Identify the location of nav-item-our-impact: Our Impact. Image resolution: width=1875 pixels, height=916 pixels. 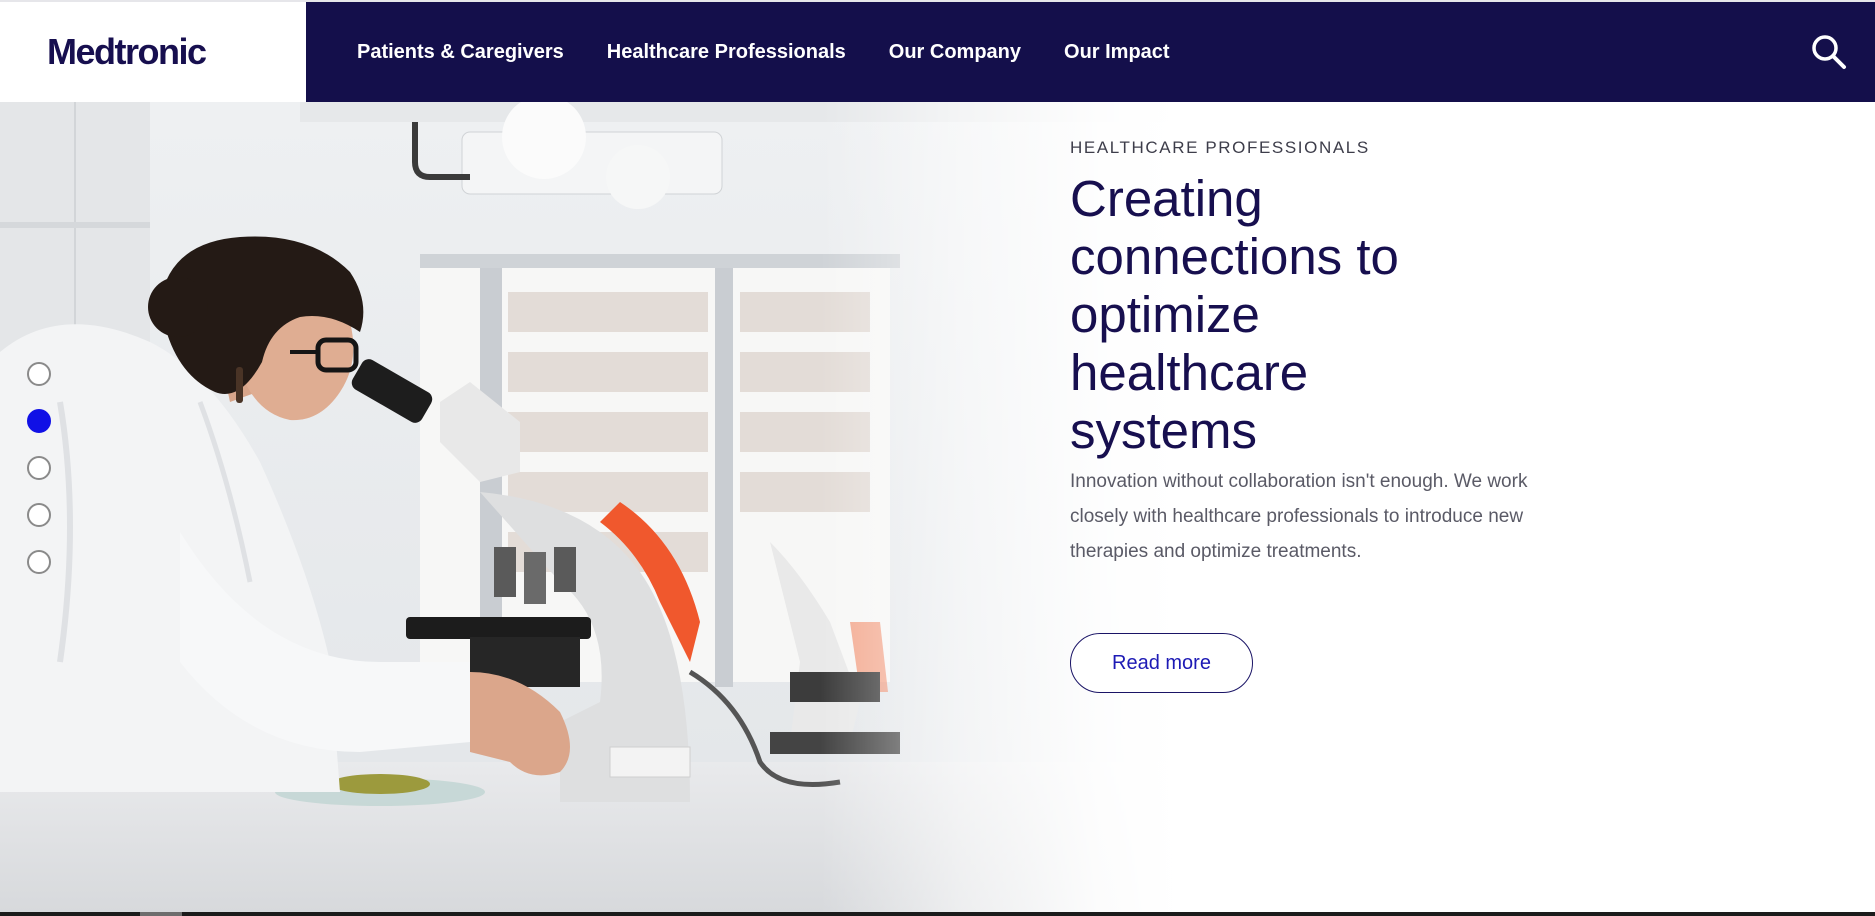
(1117, 52).